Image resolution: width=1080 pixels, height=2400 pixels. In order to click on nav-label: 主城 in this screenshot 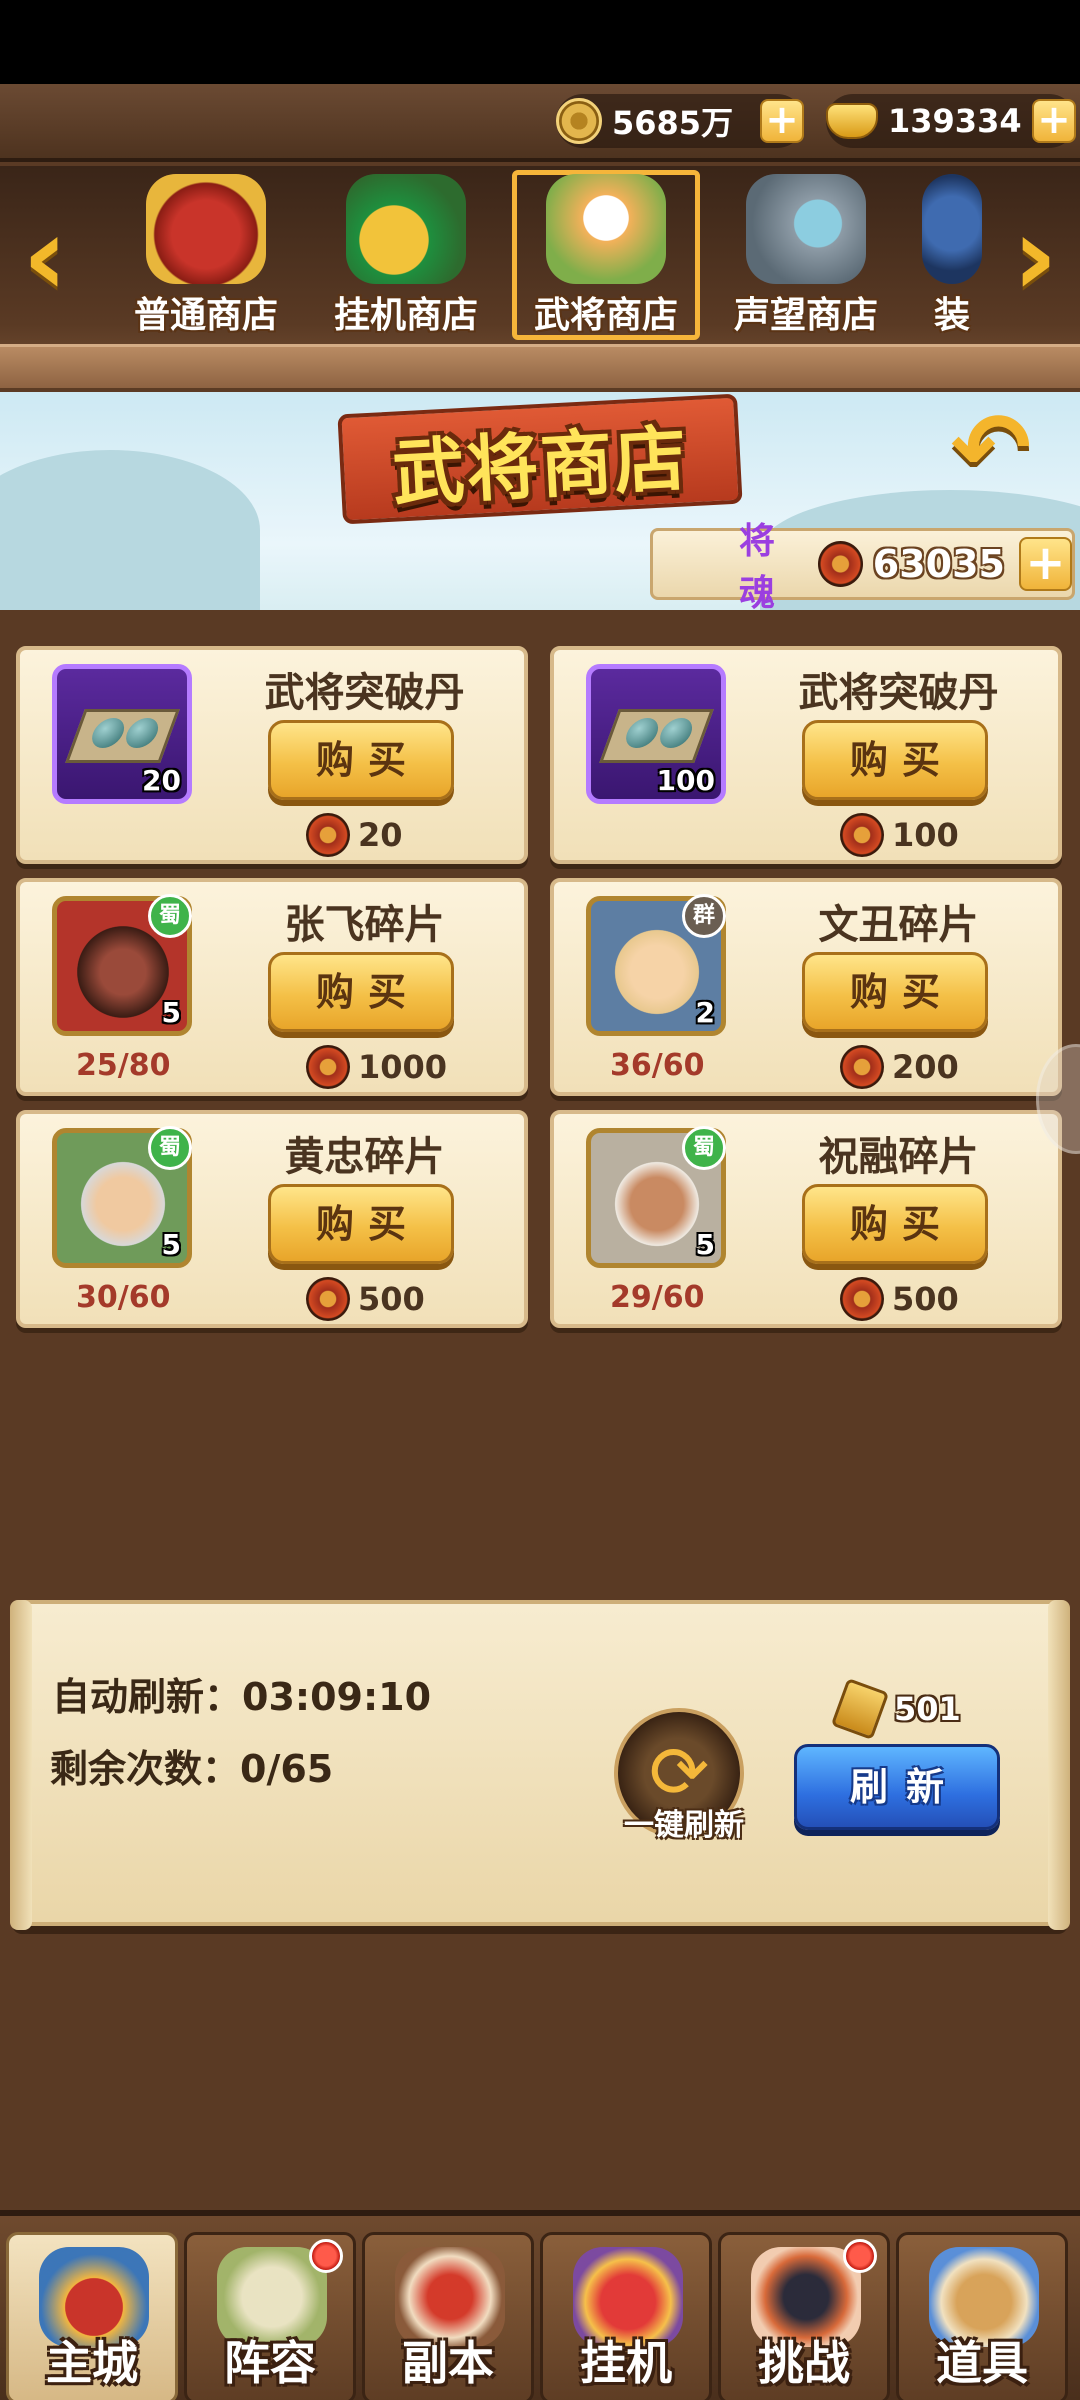, I will do `click(92, 2363)`.